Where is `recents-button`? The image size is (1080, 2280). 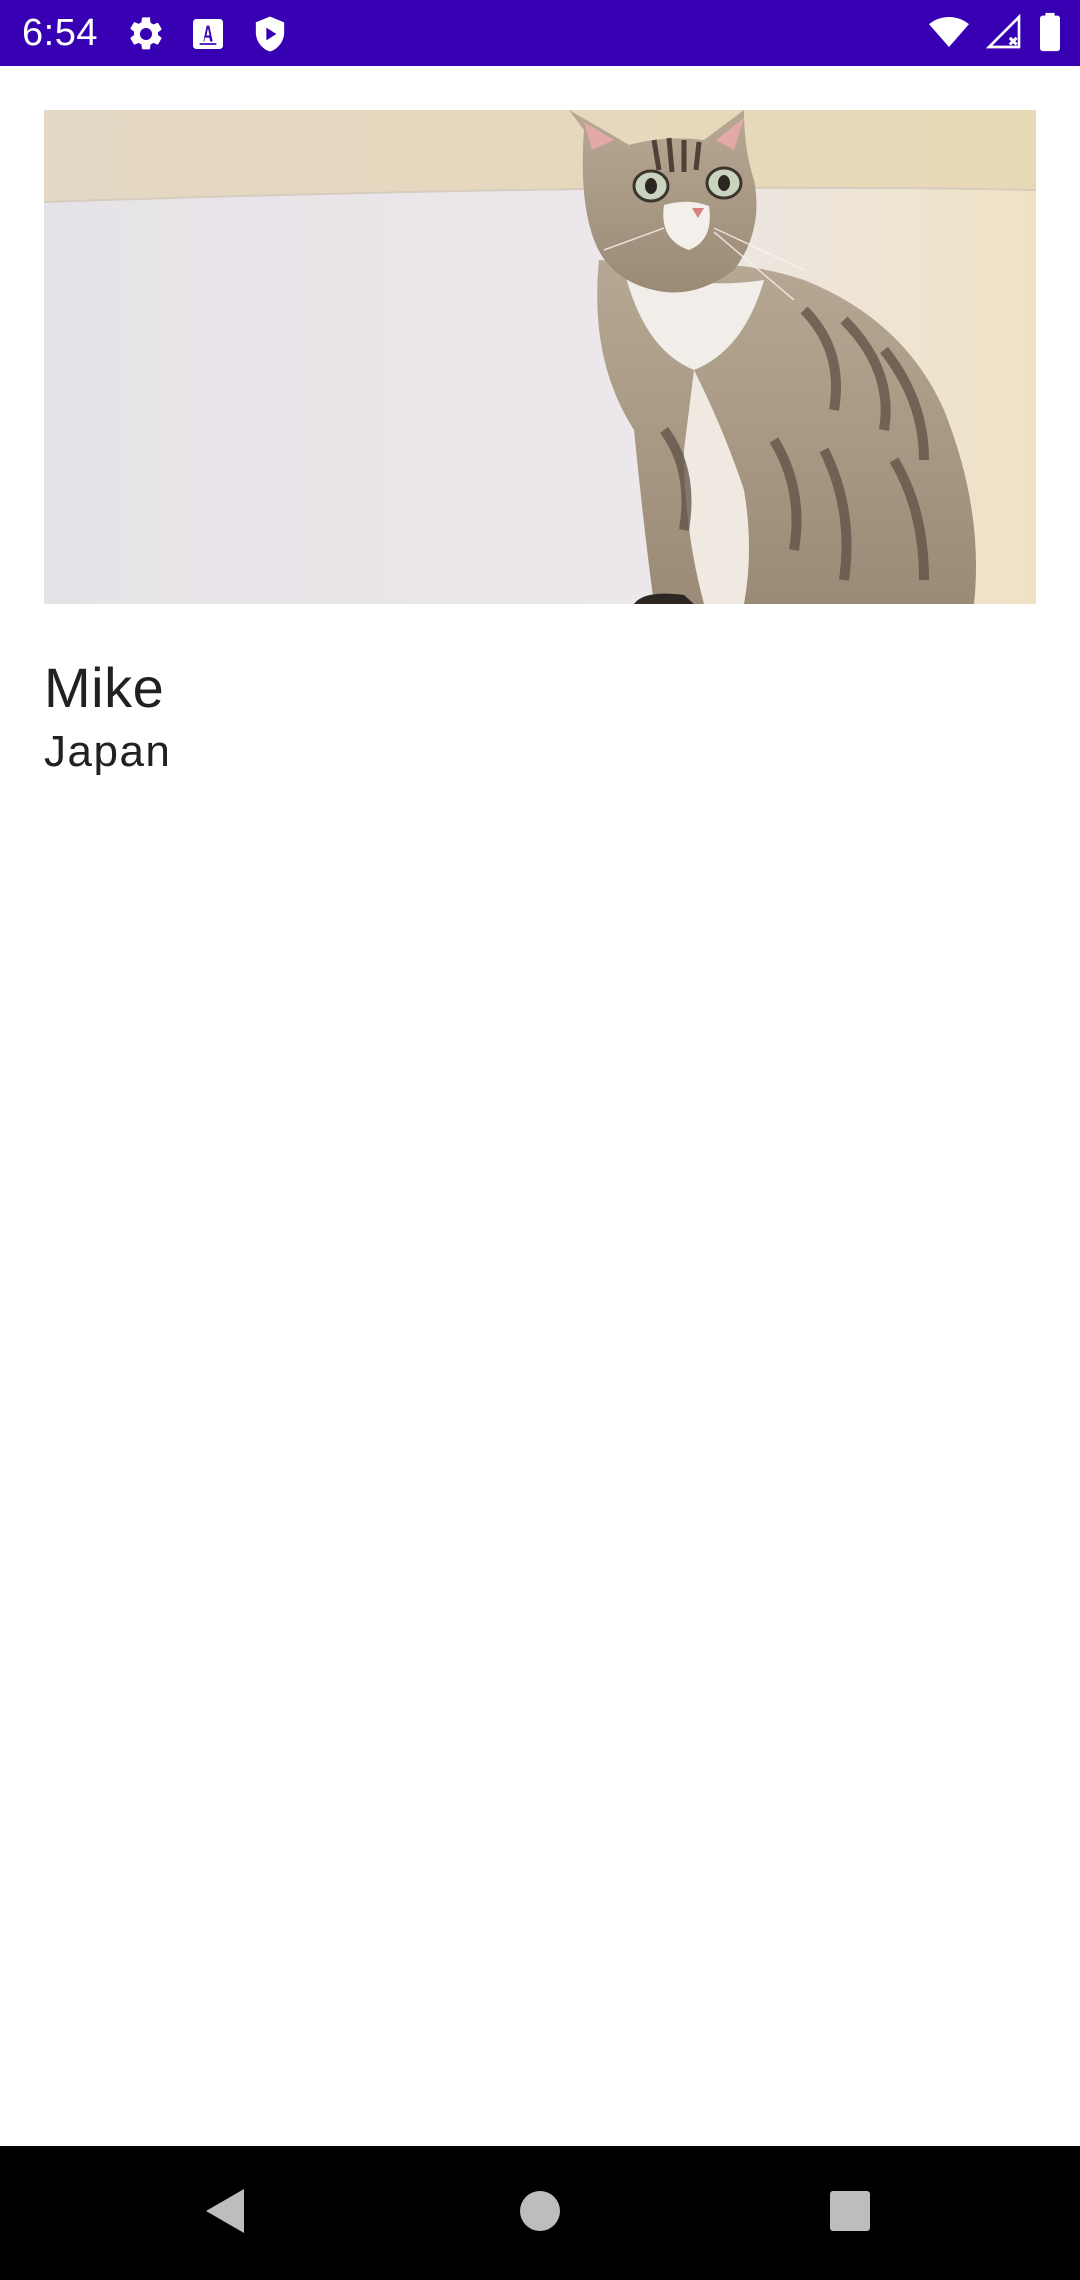 recents-button is located at coordinates (850, 2213).